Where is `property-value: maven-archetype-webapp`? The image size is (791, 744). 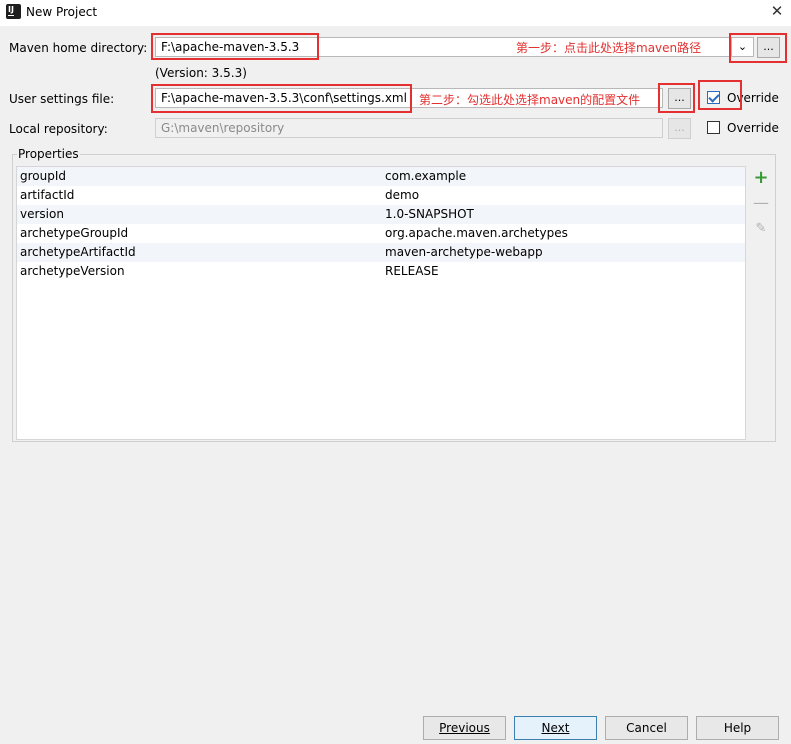 property-value: maven-archetype-webapp is located at coordinates (464, 252).